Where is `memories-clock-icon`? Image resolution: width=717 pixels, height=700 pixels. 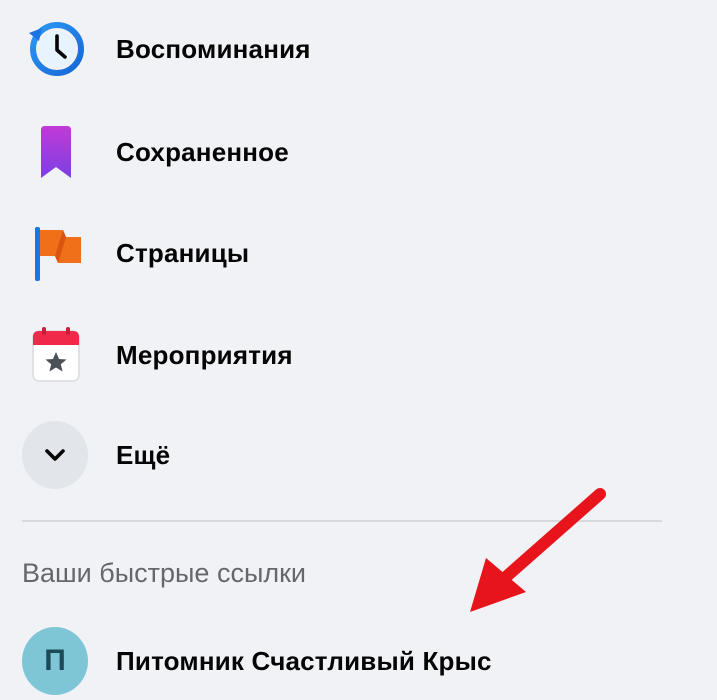 memories-clock-icon is located at coordinates (55, 49).